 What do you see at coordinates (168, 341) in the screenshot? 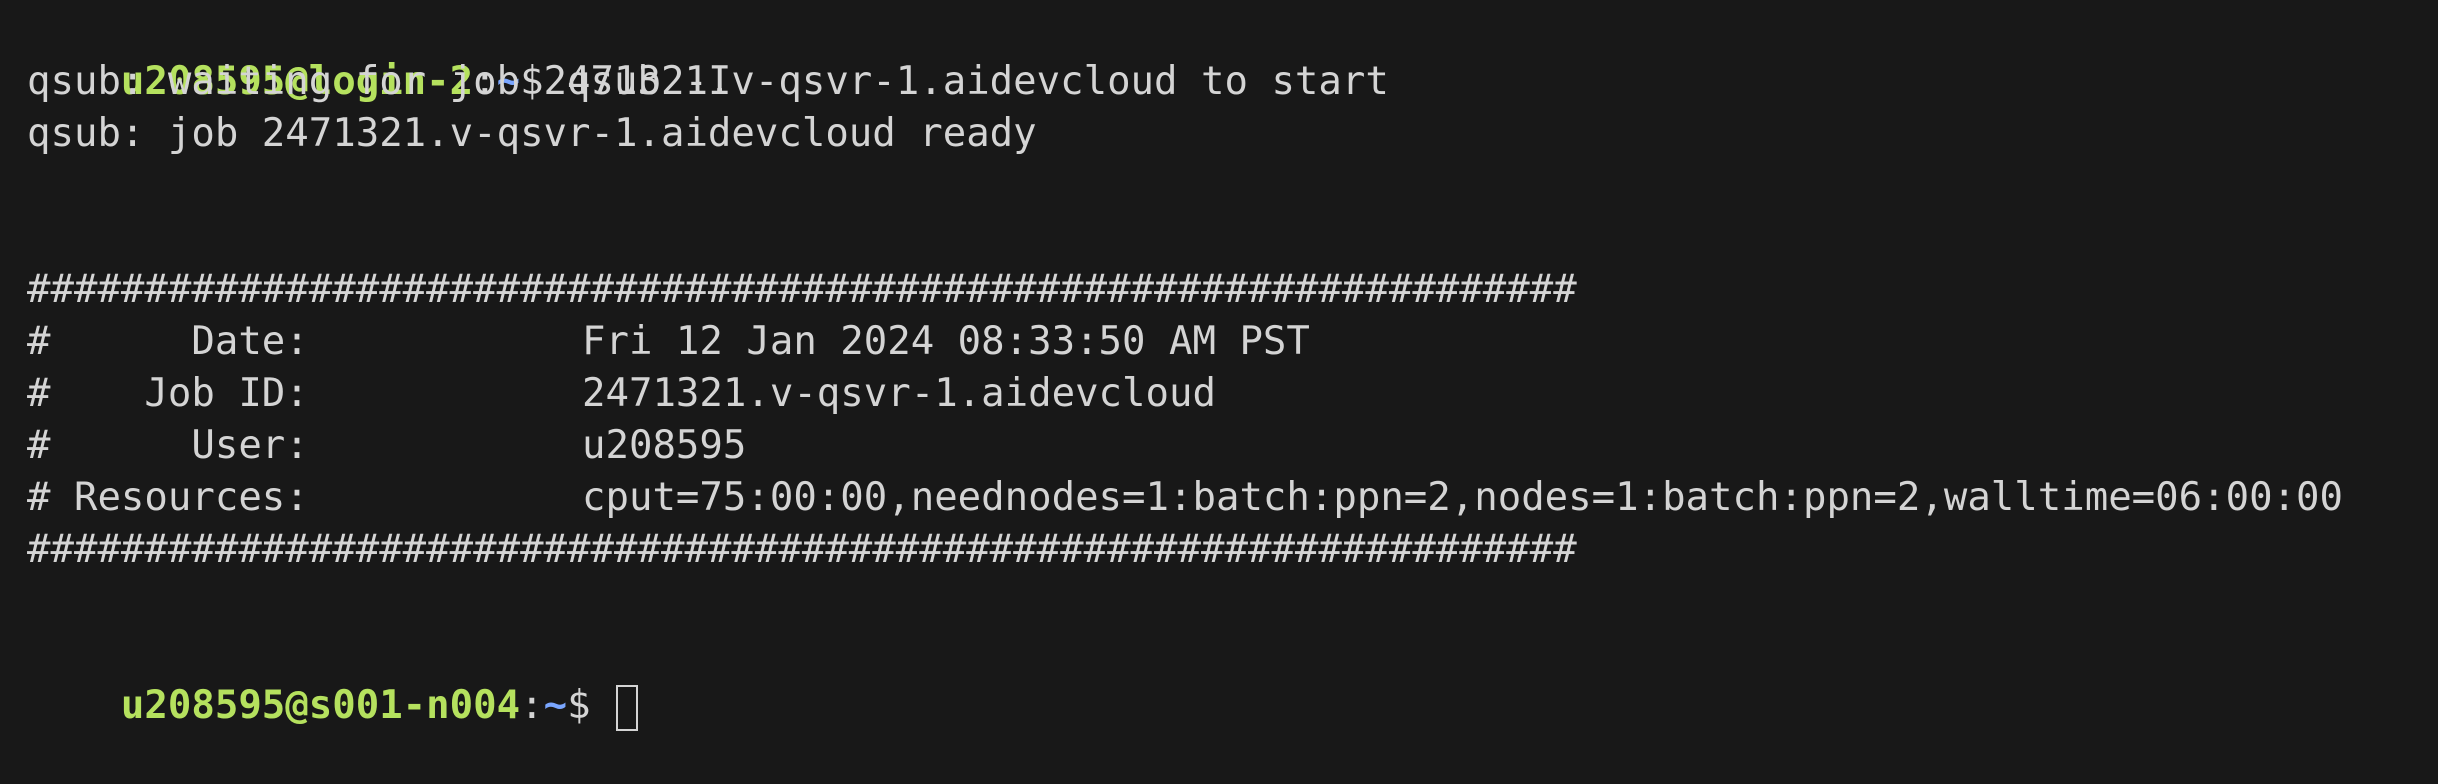
I see `banner-label: # Date:` at bounding box center [168, 341].